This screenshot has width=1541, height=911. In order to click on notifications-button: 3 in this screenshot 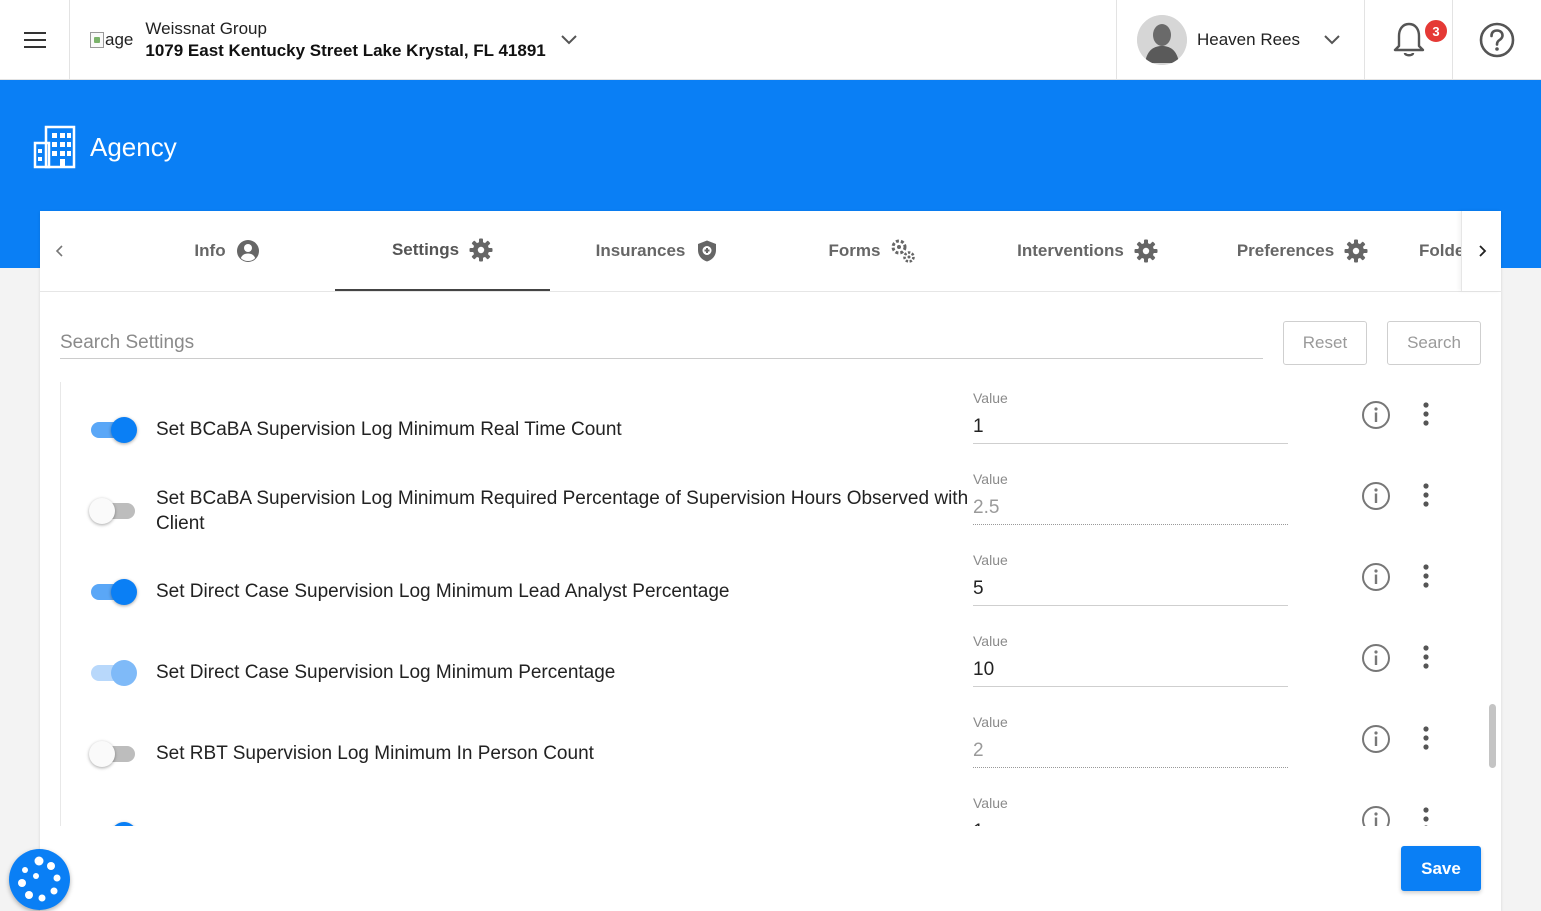, I will do `click(1409, 40)`.